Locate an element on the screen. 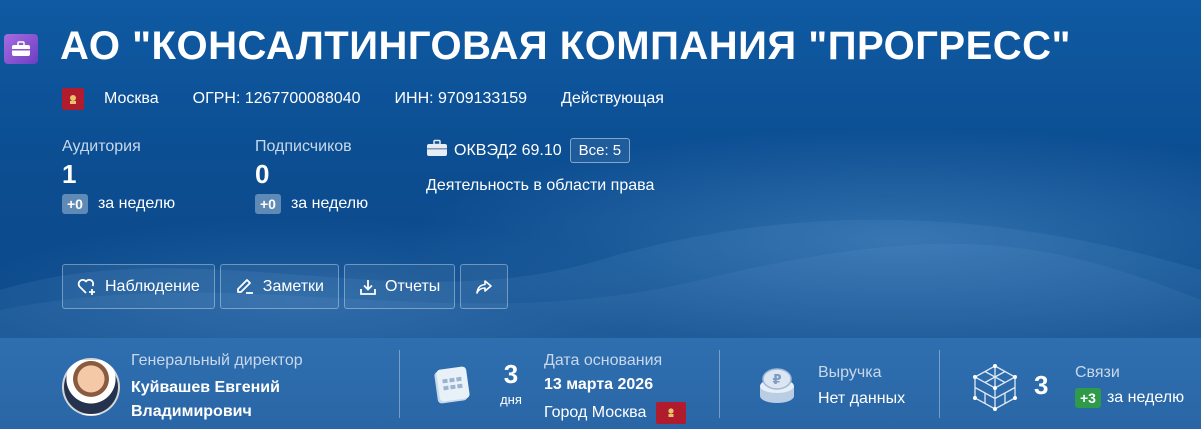 The image size is (1201, 429). calendar-icon is located at coordinates (452, 387).